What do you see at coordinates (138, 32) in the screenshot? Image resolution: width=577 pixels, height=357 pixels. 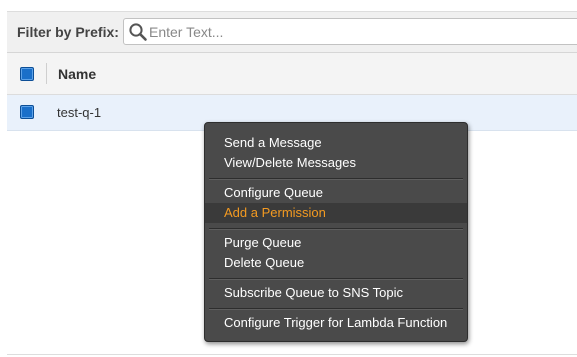 I see `search-icon` at bounding box center [138, 32].